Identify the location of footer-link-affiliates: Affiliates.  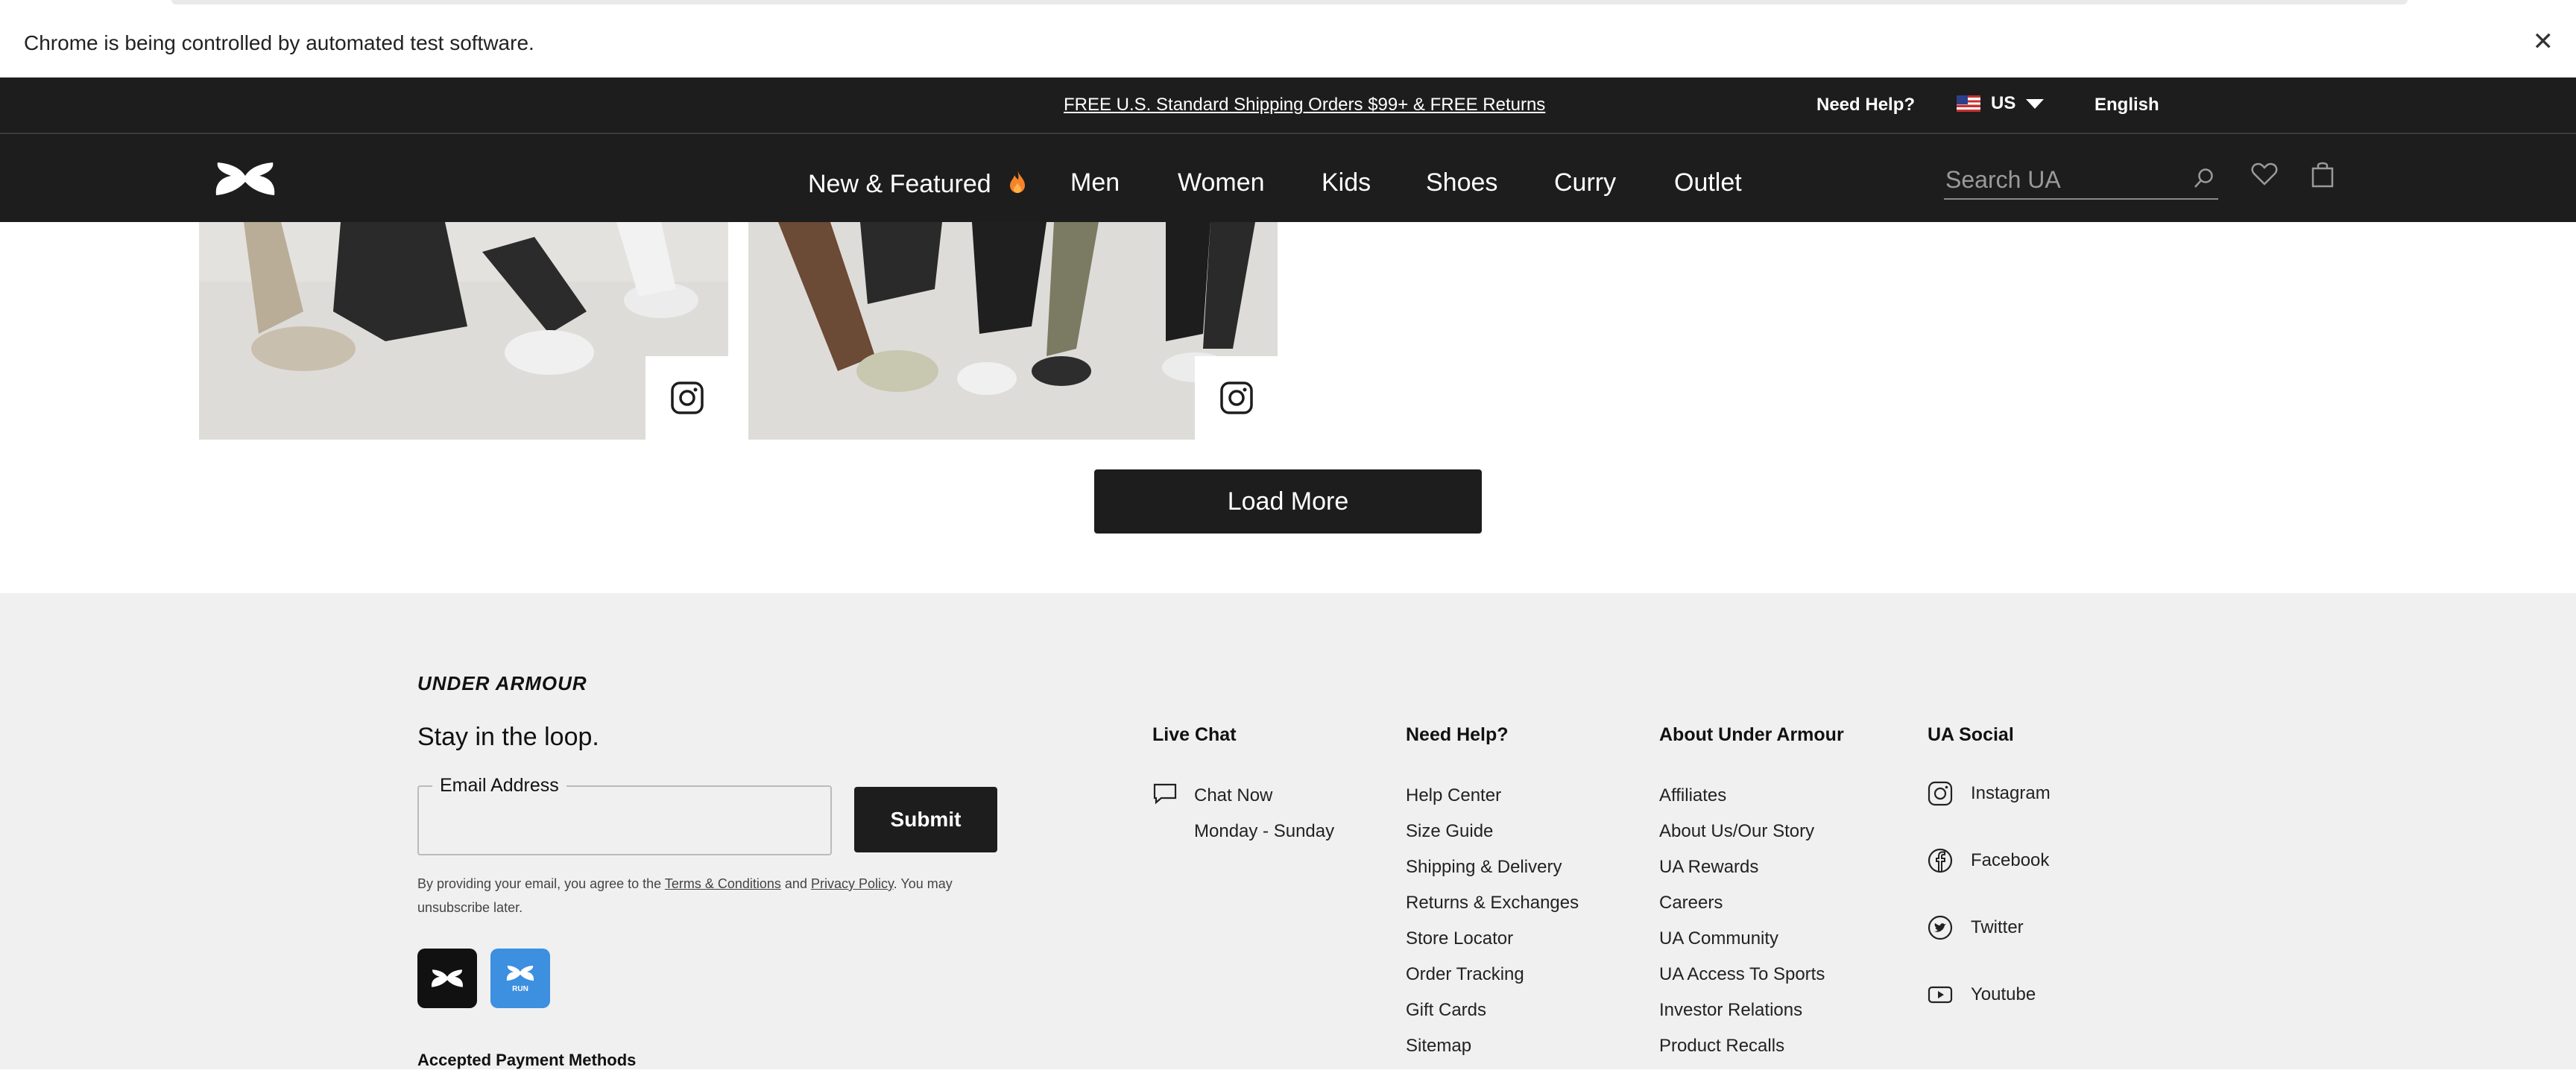
(1692, 796).